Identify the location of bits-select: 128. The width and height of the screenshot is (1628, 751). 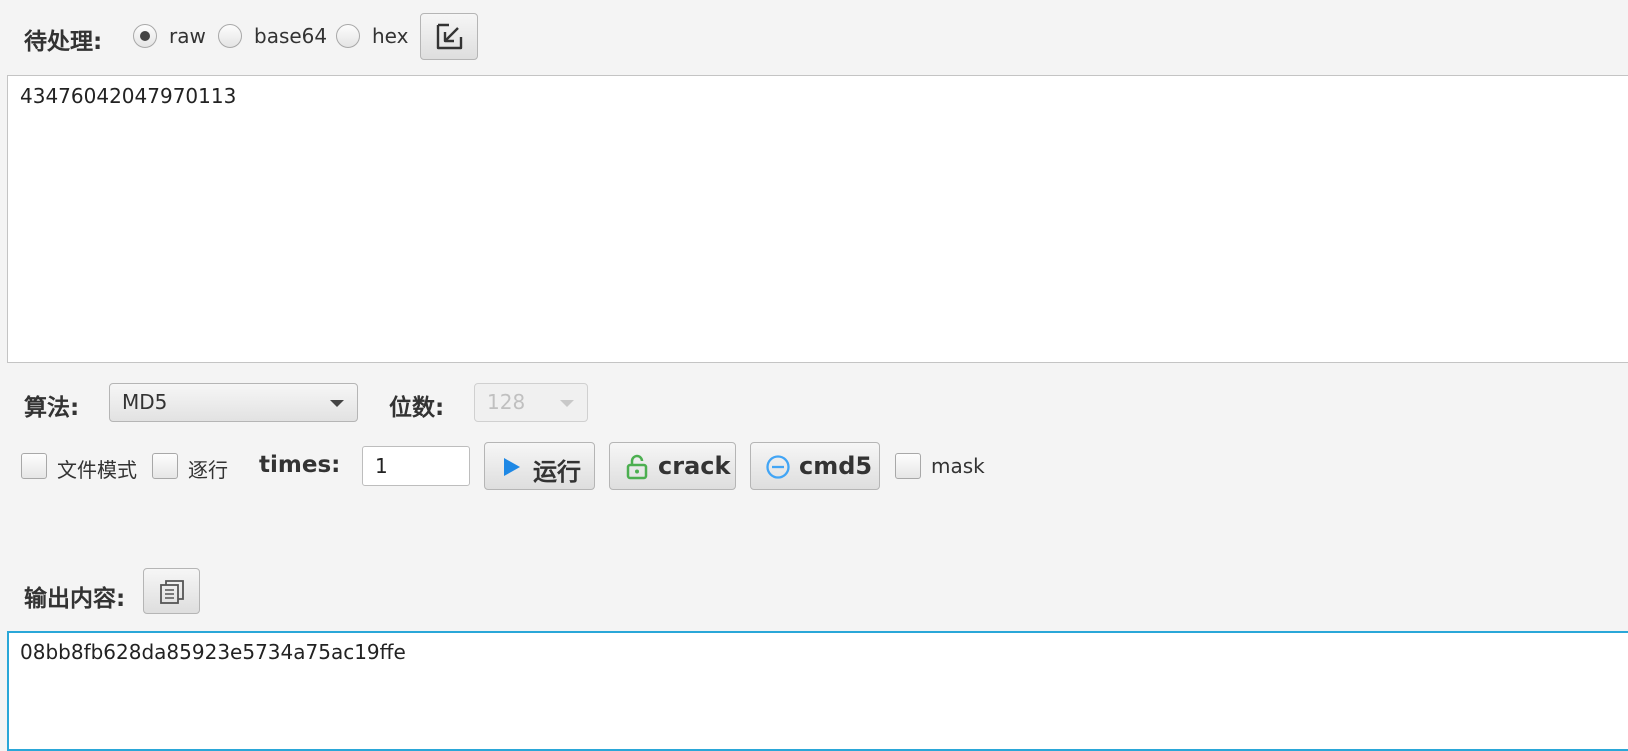
(531, 402).